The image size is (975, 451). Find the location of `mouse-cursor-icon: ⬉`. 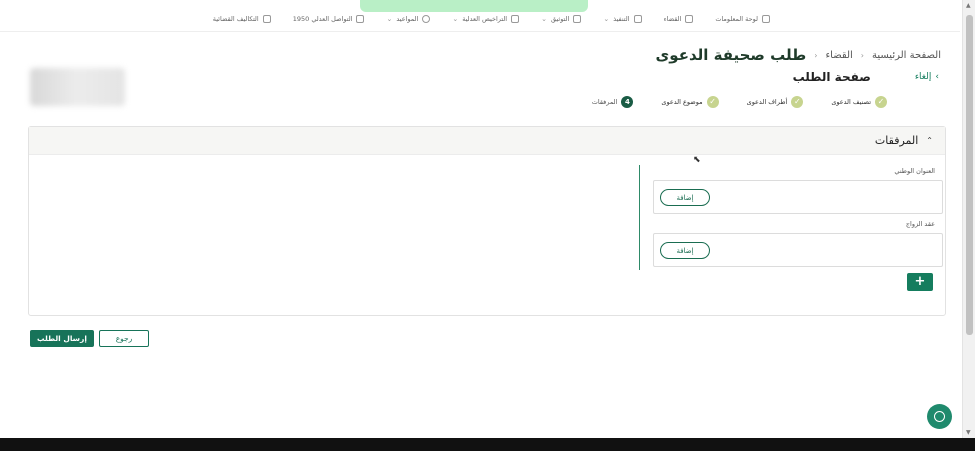

mouse-cursor-icon: ⬉ is located at coordinates (697, 160).